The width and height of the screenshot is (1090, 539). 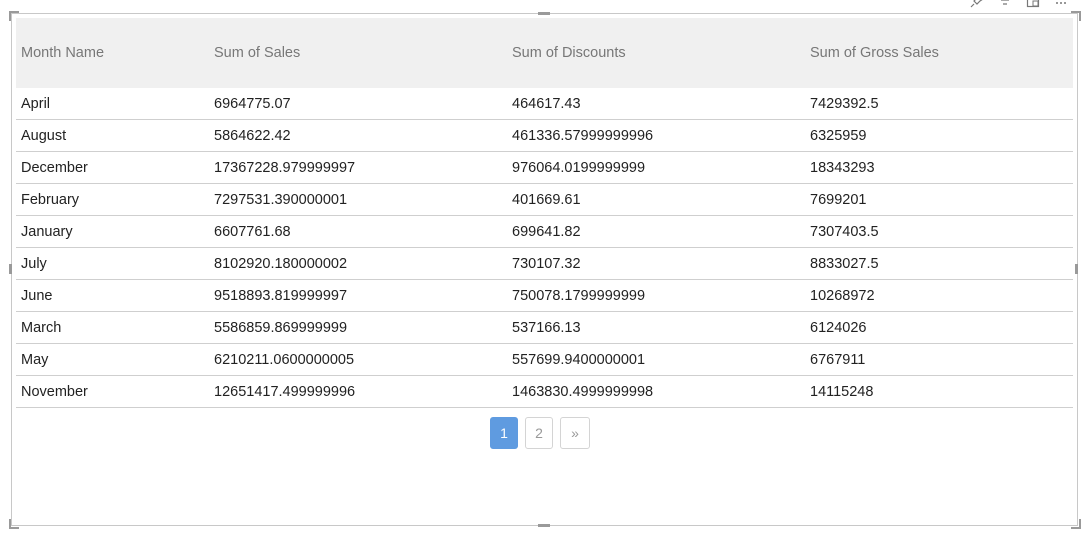 I want to click on sales-cell: 8102920.180000002, so click(x=281, y=263).